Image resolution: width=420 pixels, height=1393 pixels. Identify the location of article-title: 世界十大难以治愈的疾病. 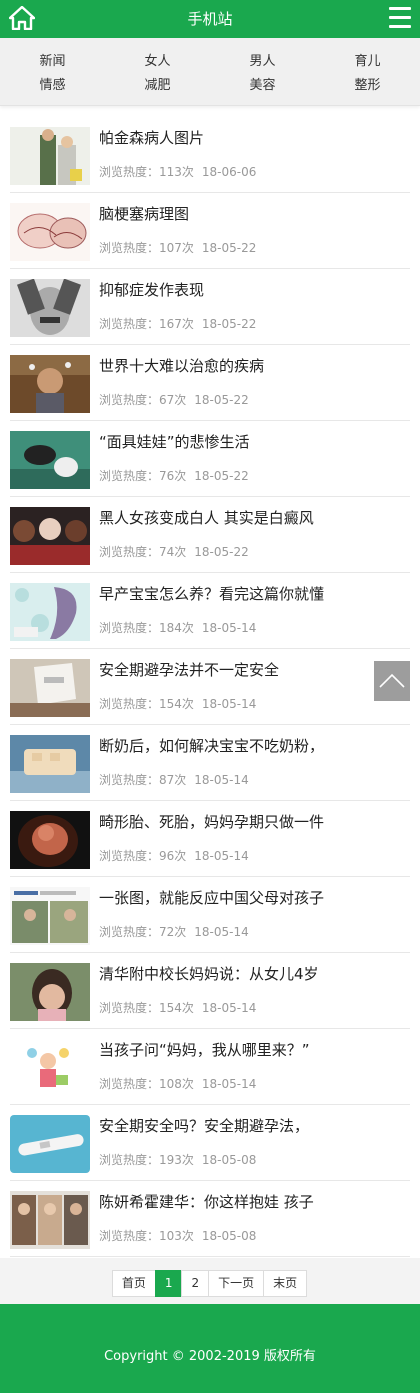
(254, 366).